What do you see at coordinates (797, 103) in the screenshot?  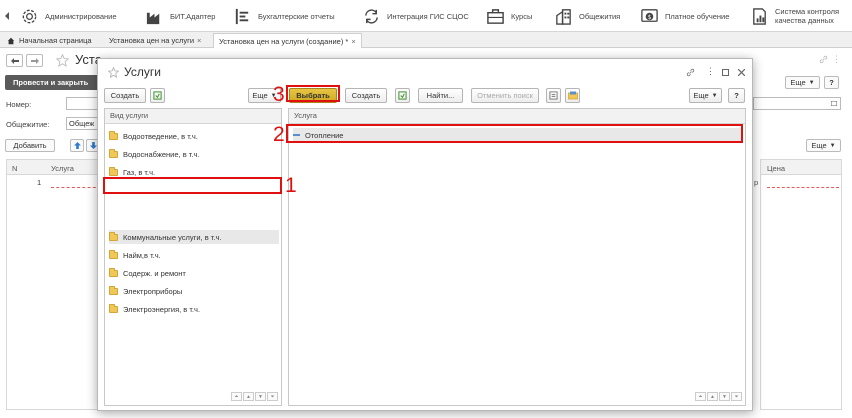 I see `number-field-right` at bounding box center [797, 103].